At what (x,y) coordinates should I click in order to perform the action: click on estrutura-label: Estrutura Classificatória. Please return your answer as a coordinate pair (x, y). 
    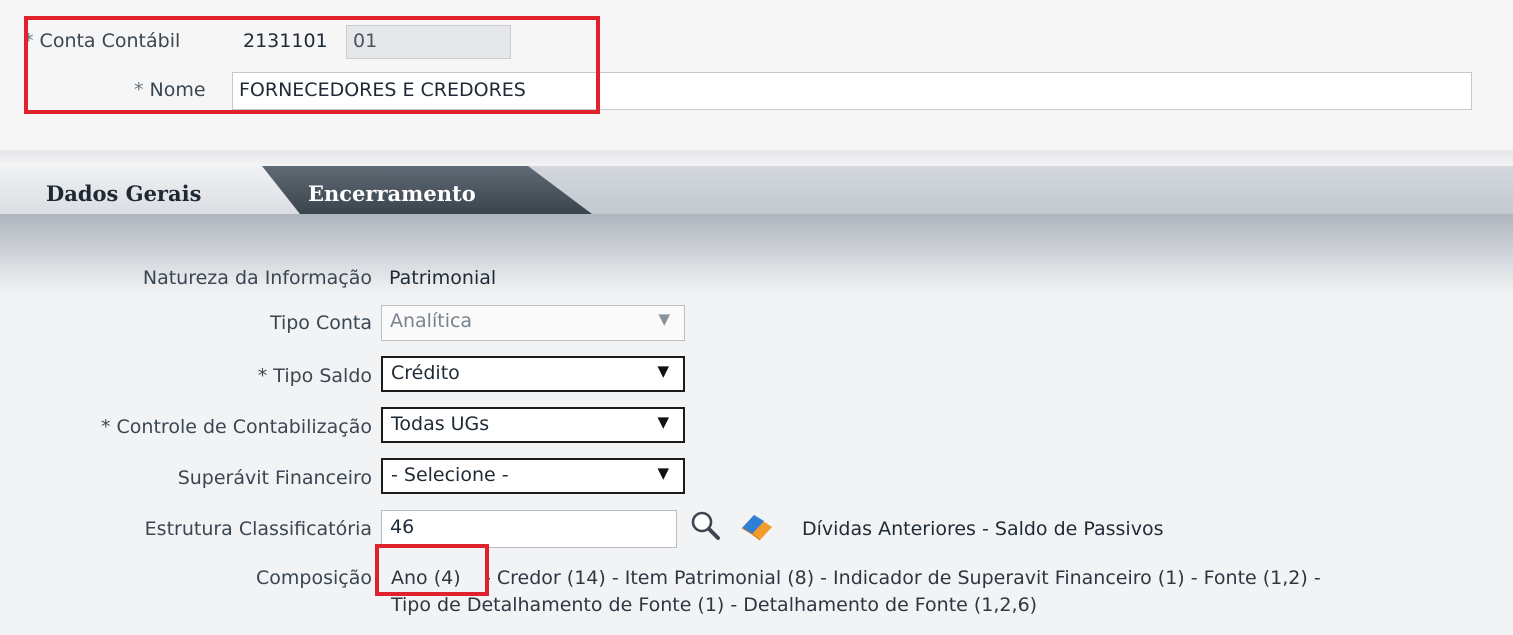
    Looking at the image, I should click on (258, 529).